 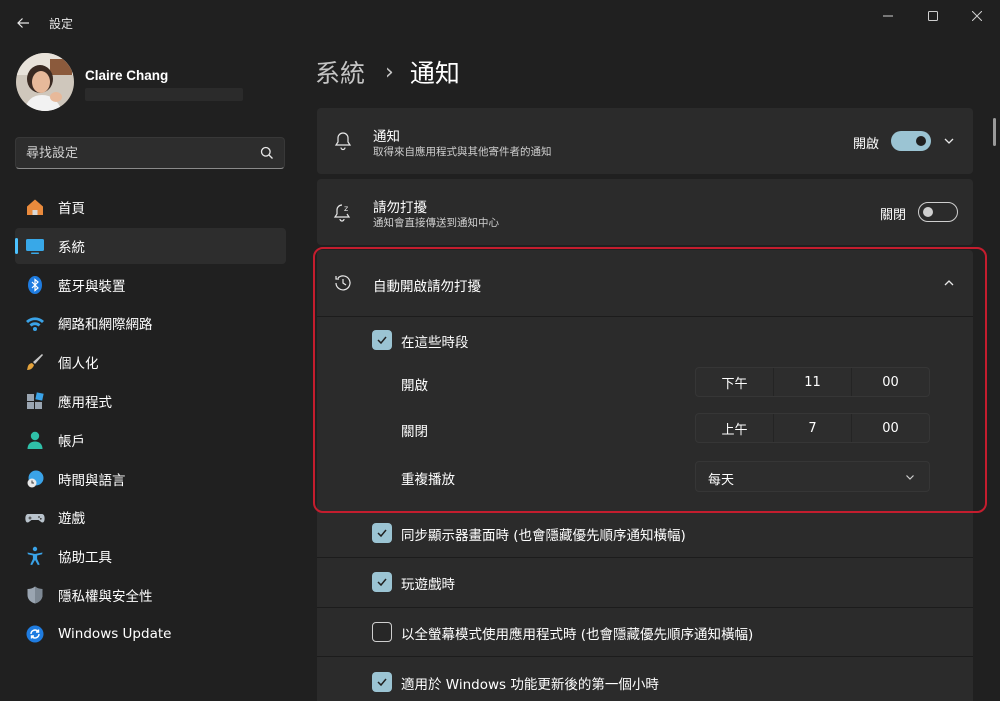 What do you see at coordinates (71, 441) in the screenshot?
I see `sidebar-item-label: 帳戶` at bounding box center [71, 441].